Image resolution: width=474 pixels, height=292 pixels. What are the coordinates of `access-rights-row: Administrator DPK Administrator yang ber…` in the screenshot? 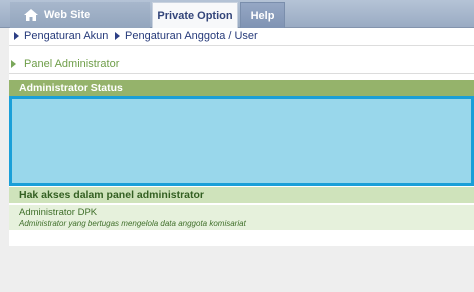 It's located at (241, 217).